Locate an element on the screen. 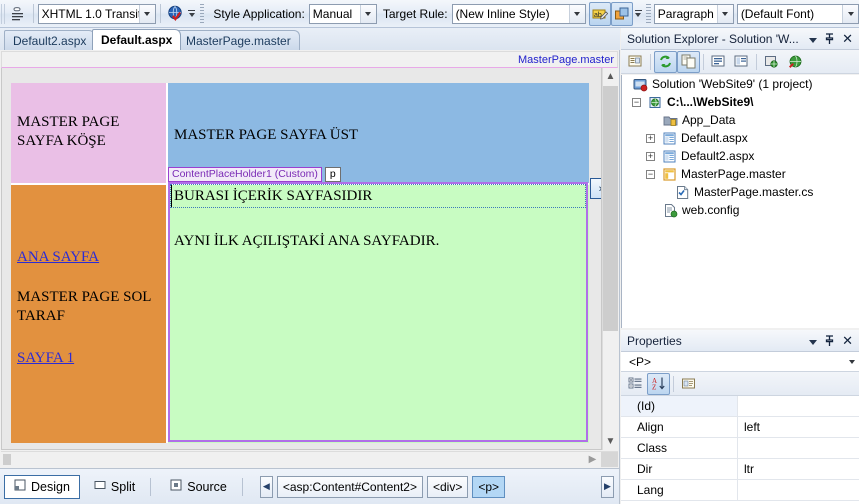 This screenshot has height=504, width=859. tag-asp-content: <asp:Content#Content2> is located at coordinates (349, 486).